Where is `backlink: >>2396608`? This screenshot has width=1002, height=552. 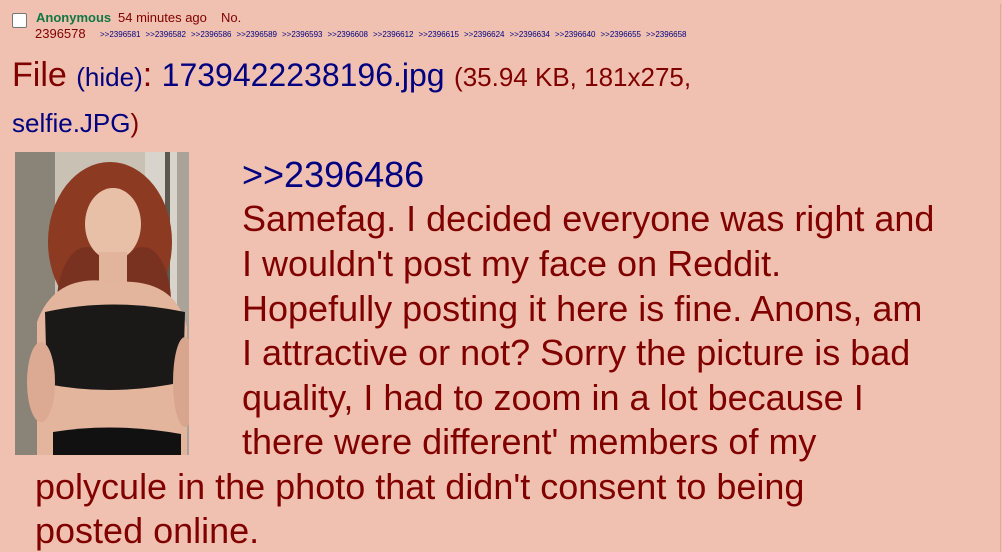
backlink: >>2396608 is located at coordinates (348, 34).